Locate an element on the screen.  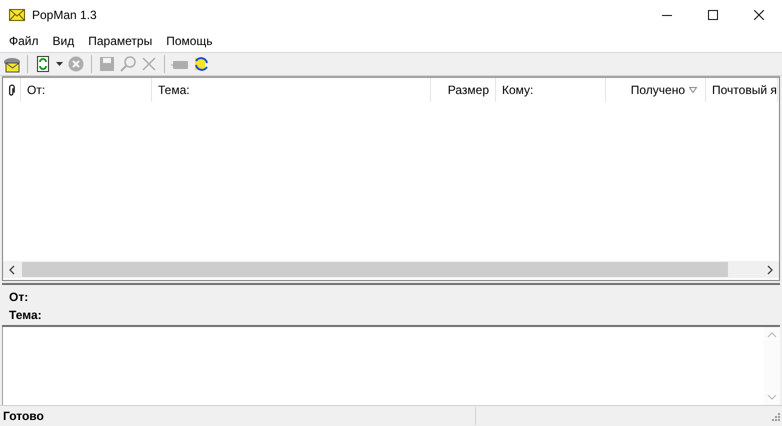
envelope-icon is located at coordinates (17, 15).